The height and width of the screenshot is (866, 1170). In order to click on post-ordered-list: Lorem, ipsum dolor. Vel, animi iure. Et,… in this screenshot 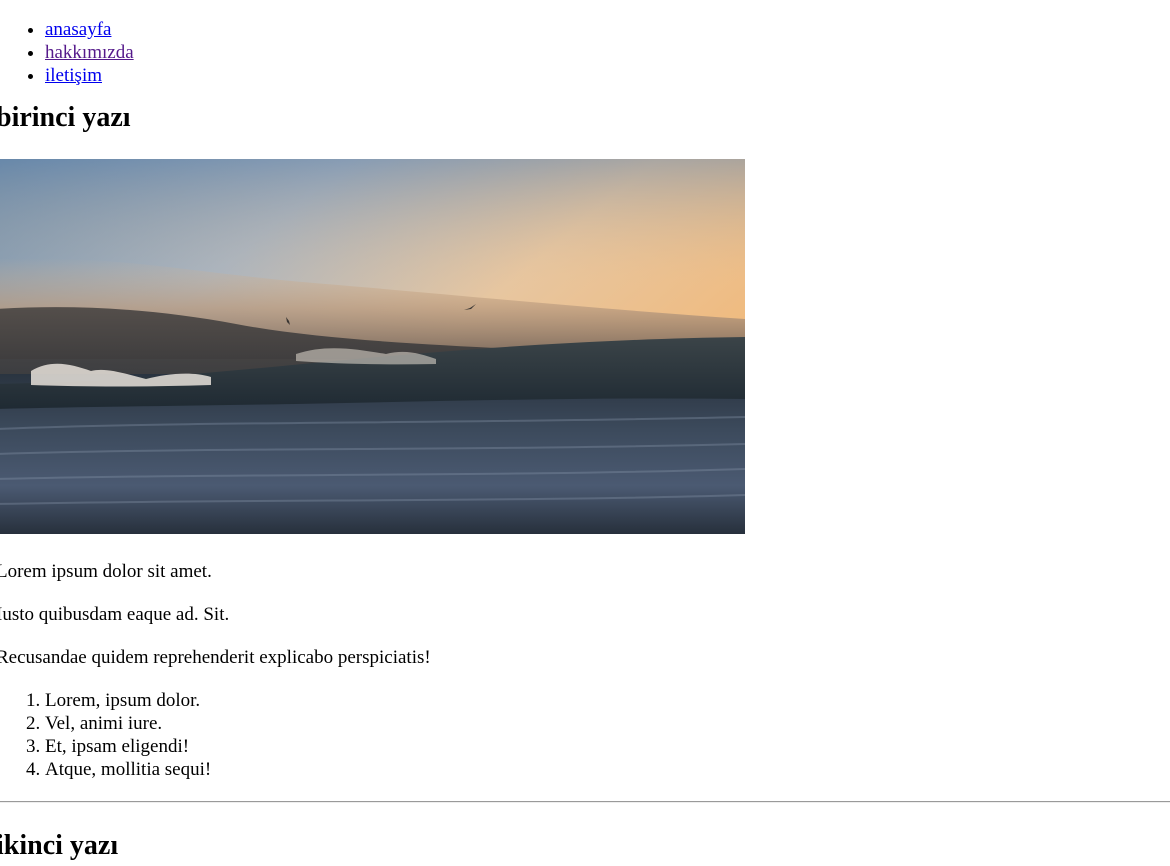, I will do `click(585, 735)`.